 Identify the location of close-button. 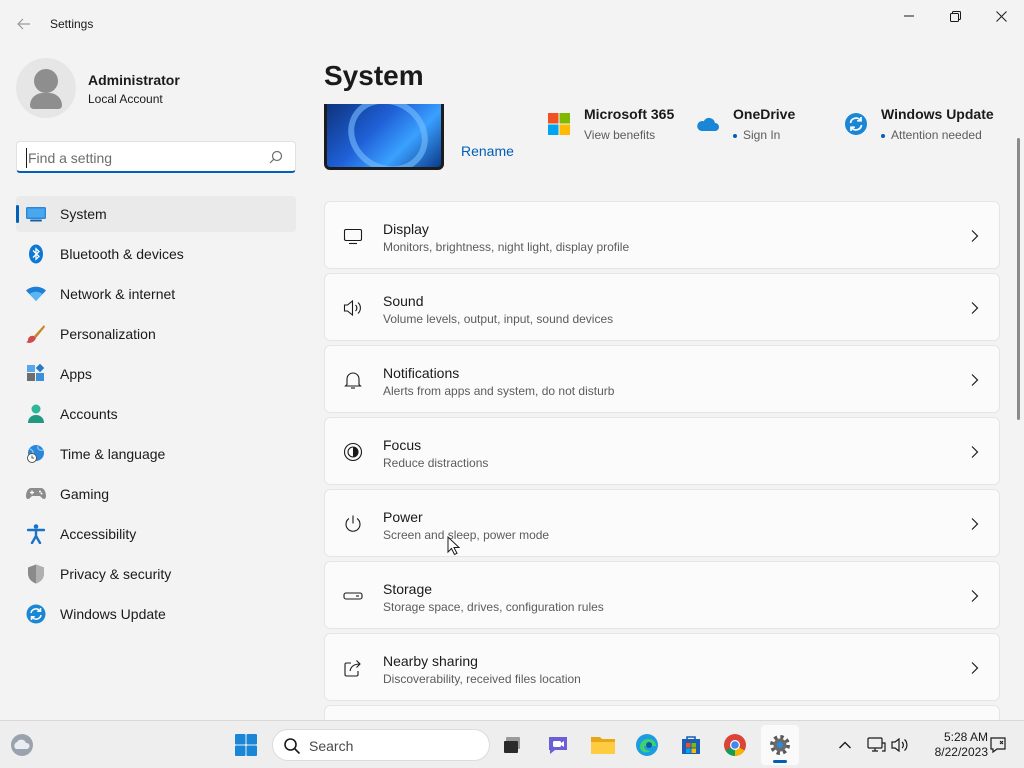
(1001, 16).